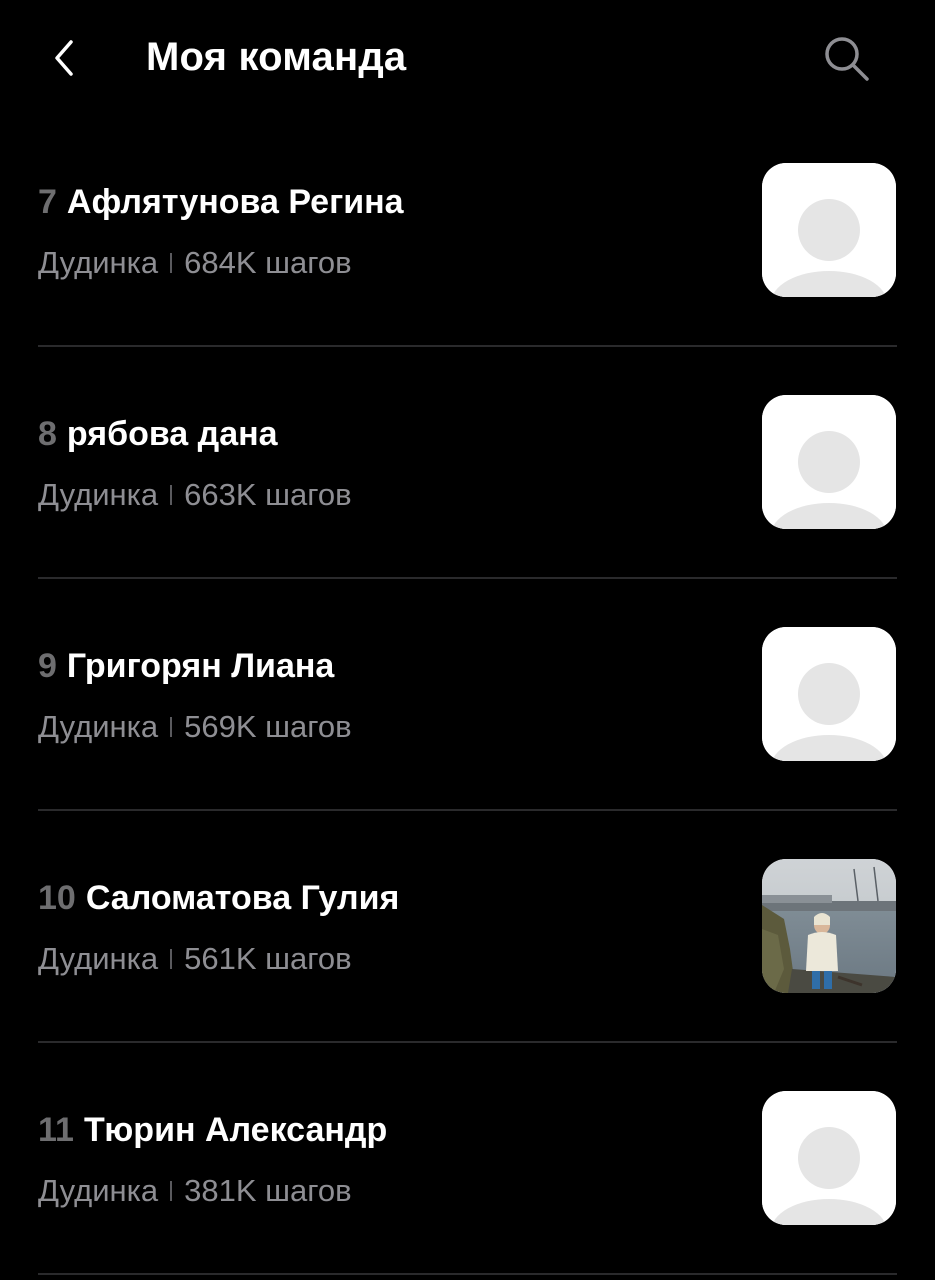 The height and width of the screenshot is (1280, 935). Describe the element at coordinates (235, 202) in the screenshot. I see `member-name: Афлятунова Регина` at that location.